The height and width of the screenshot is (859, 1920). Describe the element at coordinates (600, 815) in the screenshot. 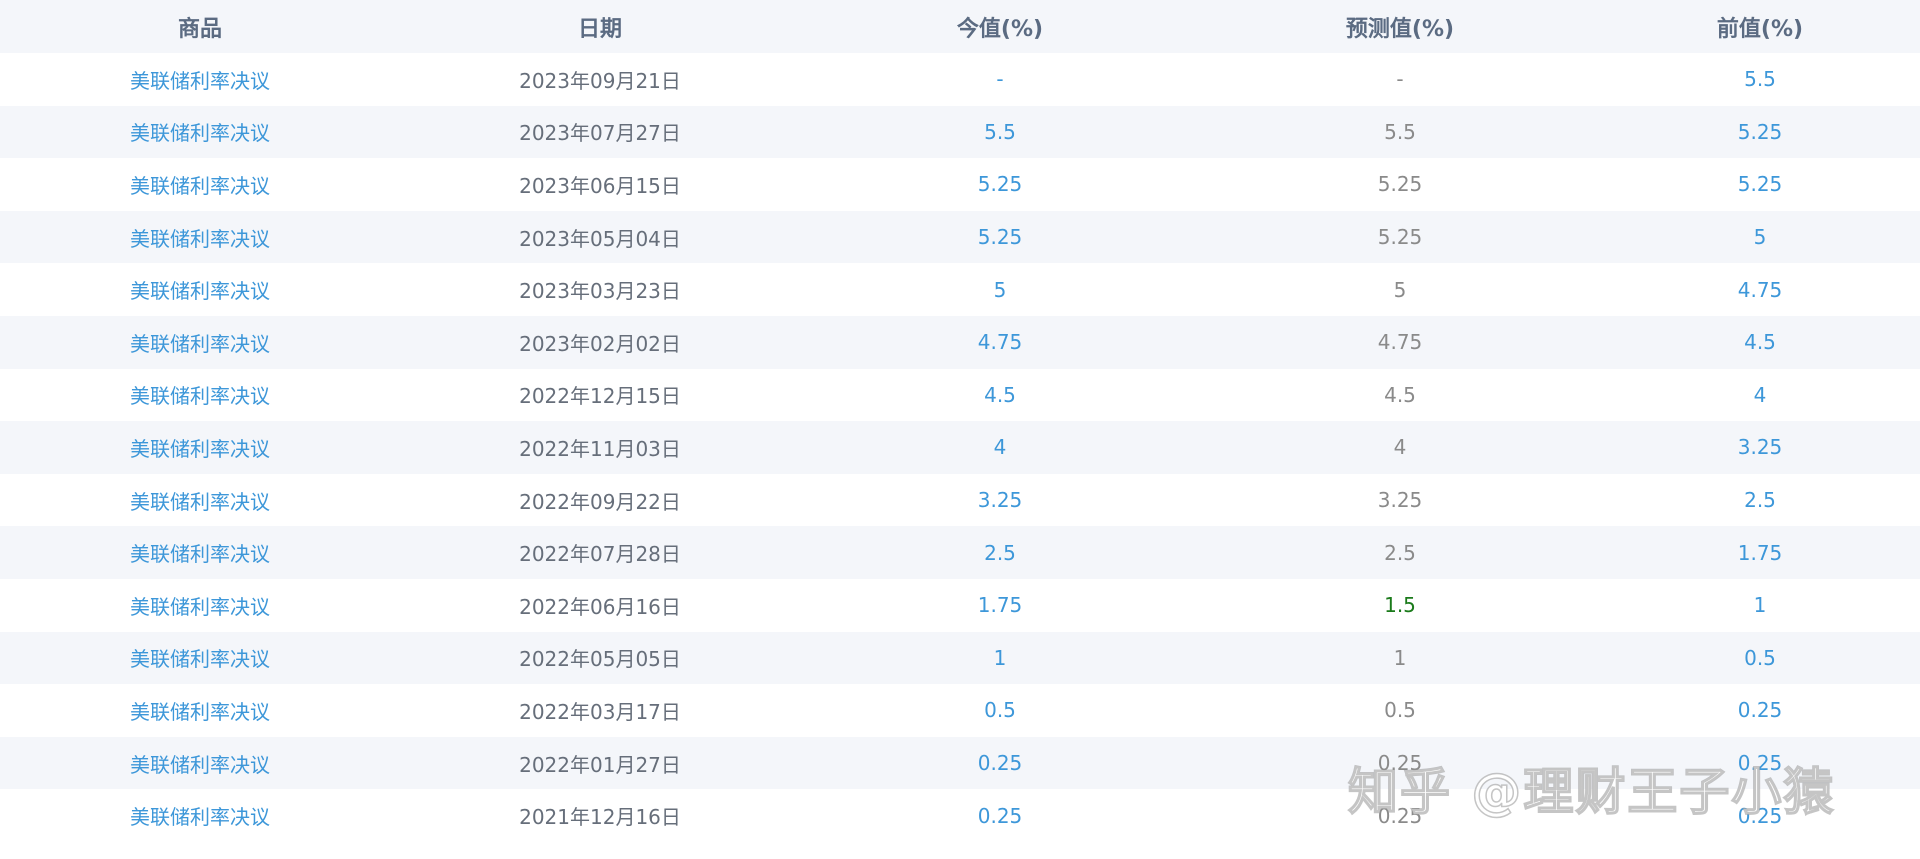

I see `date-value-cell: 2021年12月16日` at that location.